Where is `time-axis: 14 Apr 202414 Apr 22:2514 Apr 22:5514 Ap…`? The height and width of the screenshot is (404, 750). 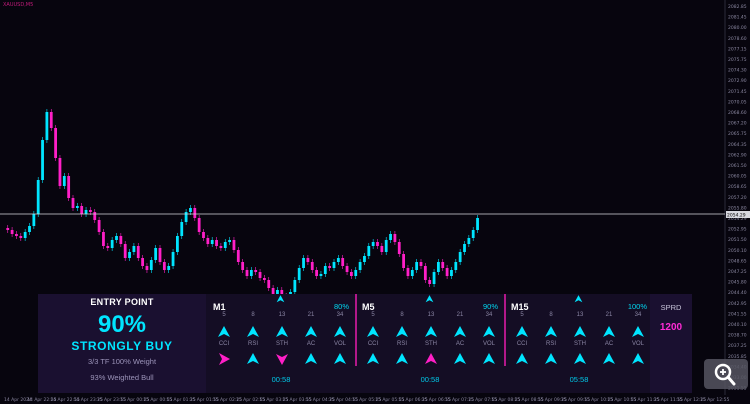 time-axis: 14 Apr 202414 Apr 22:2514 Apr 22:5514 Ap… is located at coordinates (366, 400).